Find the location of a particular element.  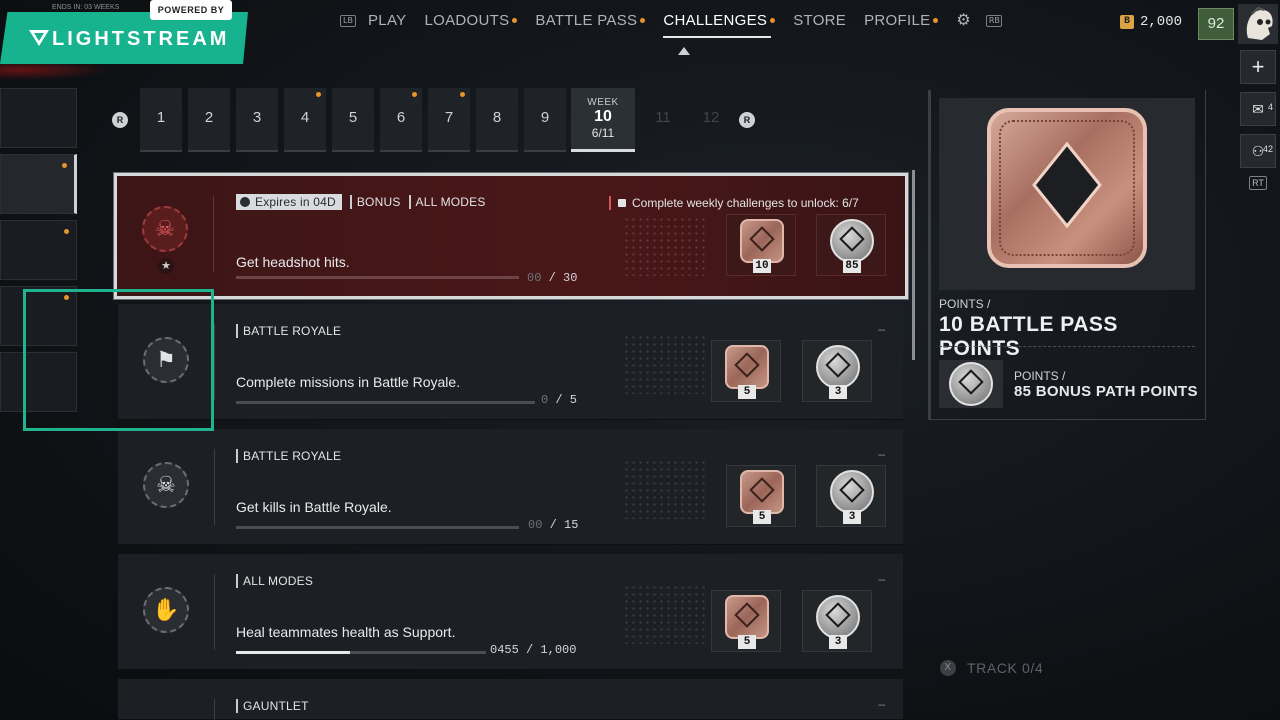

progress-text: 0 / 5 is located at coordinates (559, 400).